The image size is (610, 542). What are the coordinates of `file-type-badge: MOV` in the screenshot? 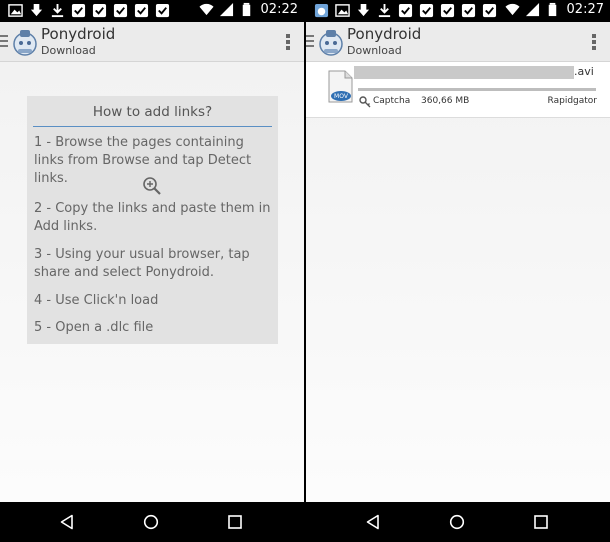 It's located at (341, 96).